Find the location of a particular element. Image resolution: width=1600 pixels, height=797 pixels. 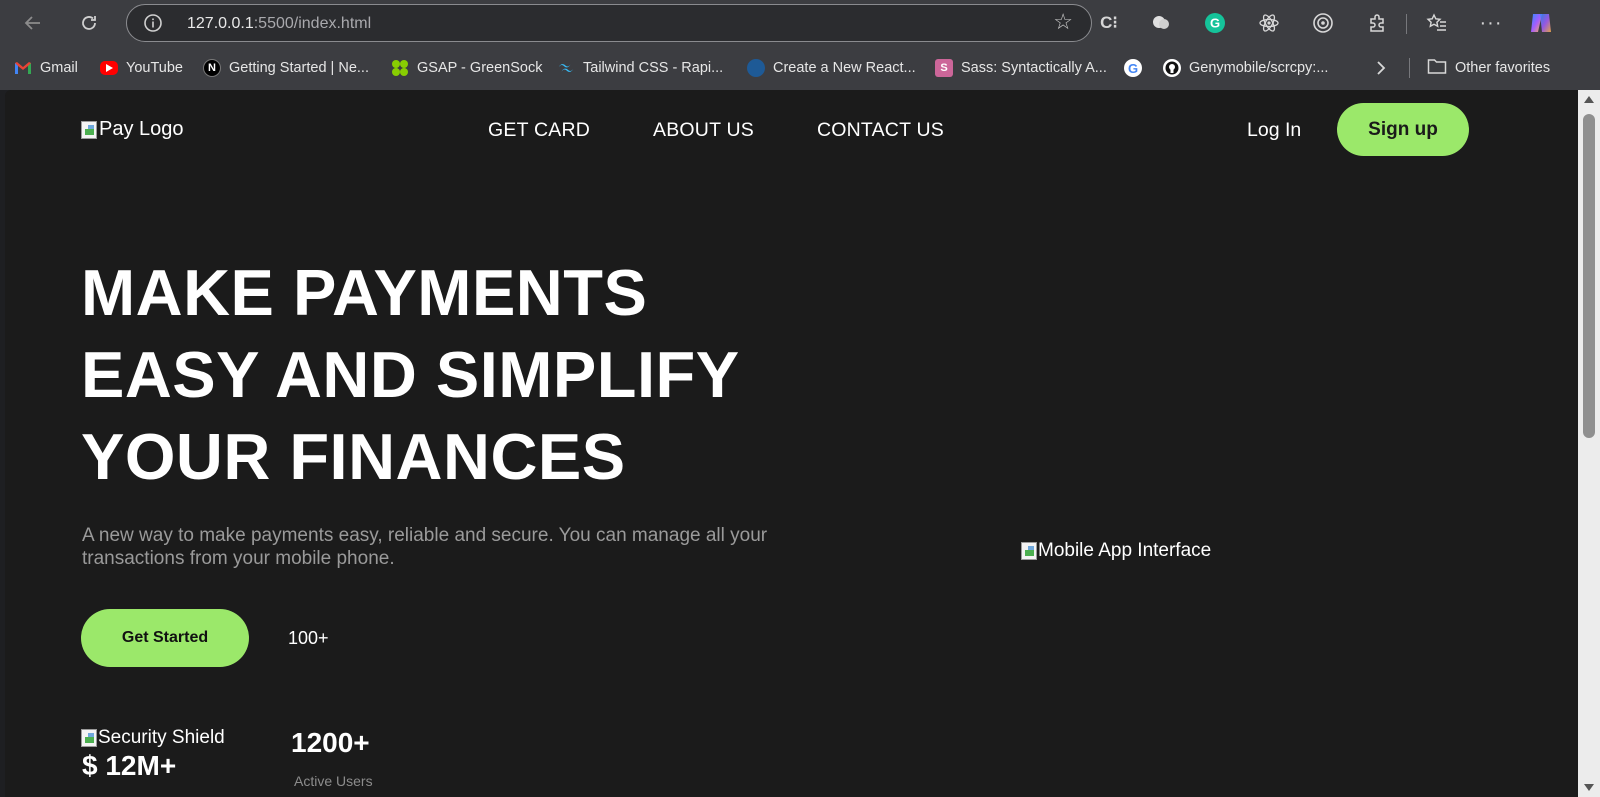

bookmark-label: GSAP - GreenSock is located at coordinates (480, 68).